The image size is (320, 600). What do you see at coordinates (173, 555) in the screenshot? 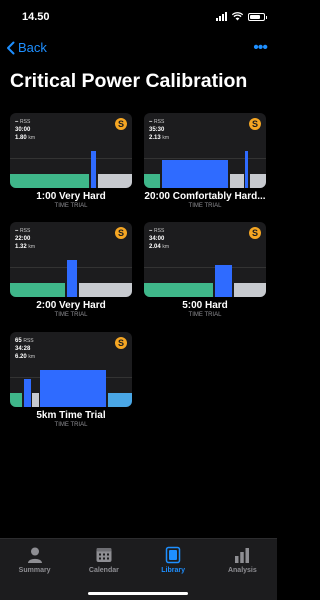
I see `library-icon` at bounding box center [173, 555].